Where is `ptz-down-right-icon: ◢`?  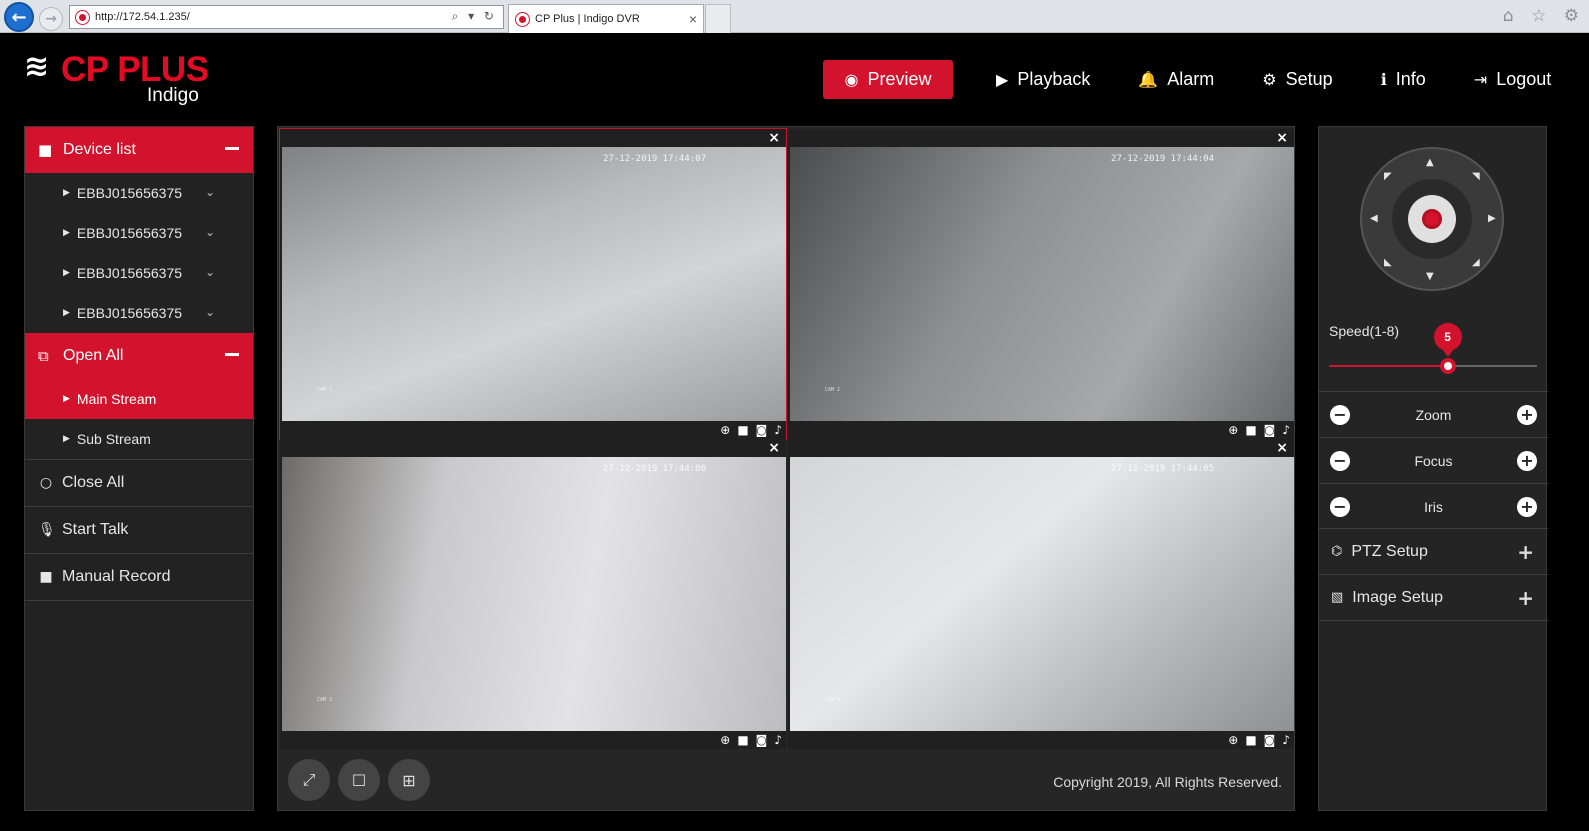
ptz-down-right-icon: ◢ is located at coordinates (1476, 262).